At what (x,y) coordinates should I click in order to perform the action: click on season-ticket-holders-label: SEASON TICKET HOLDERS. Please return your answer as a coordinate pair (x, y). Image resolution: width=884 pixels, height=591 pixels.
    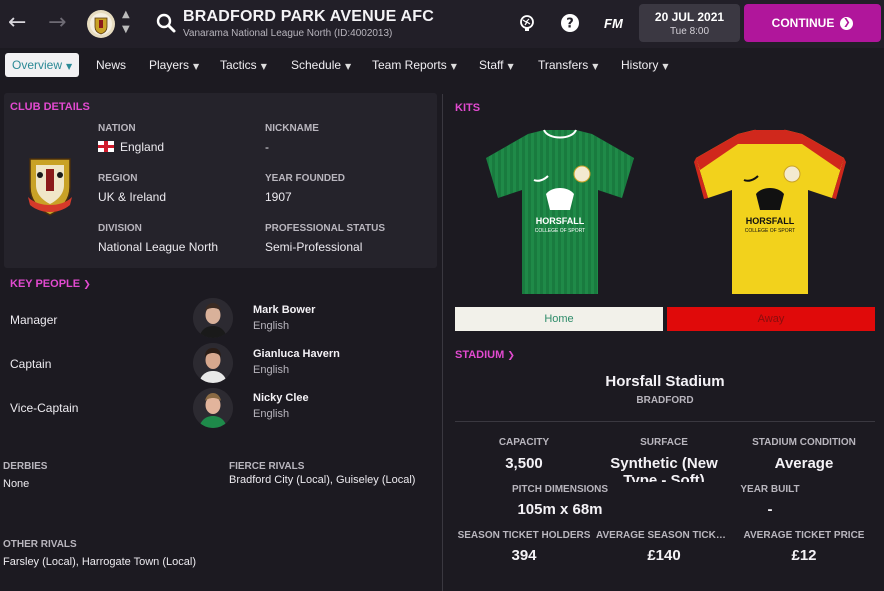
    Looking at the image, I should click on (524, 535).